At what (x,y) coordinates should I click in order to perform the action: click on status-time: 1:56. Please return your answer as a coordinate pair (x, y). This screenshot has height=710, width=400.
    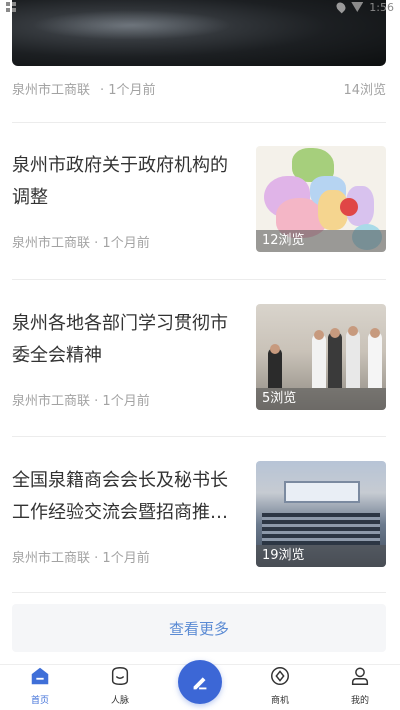
    Looking at the image, I should click on (381, 7).